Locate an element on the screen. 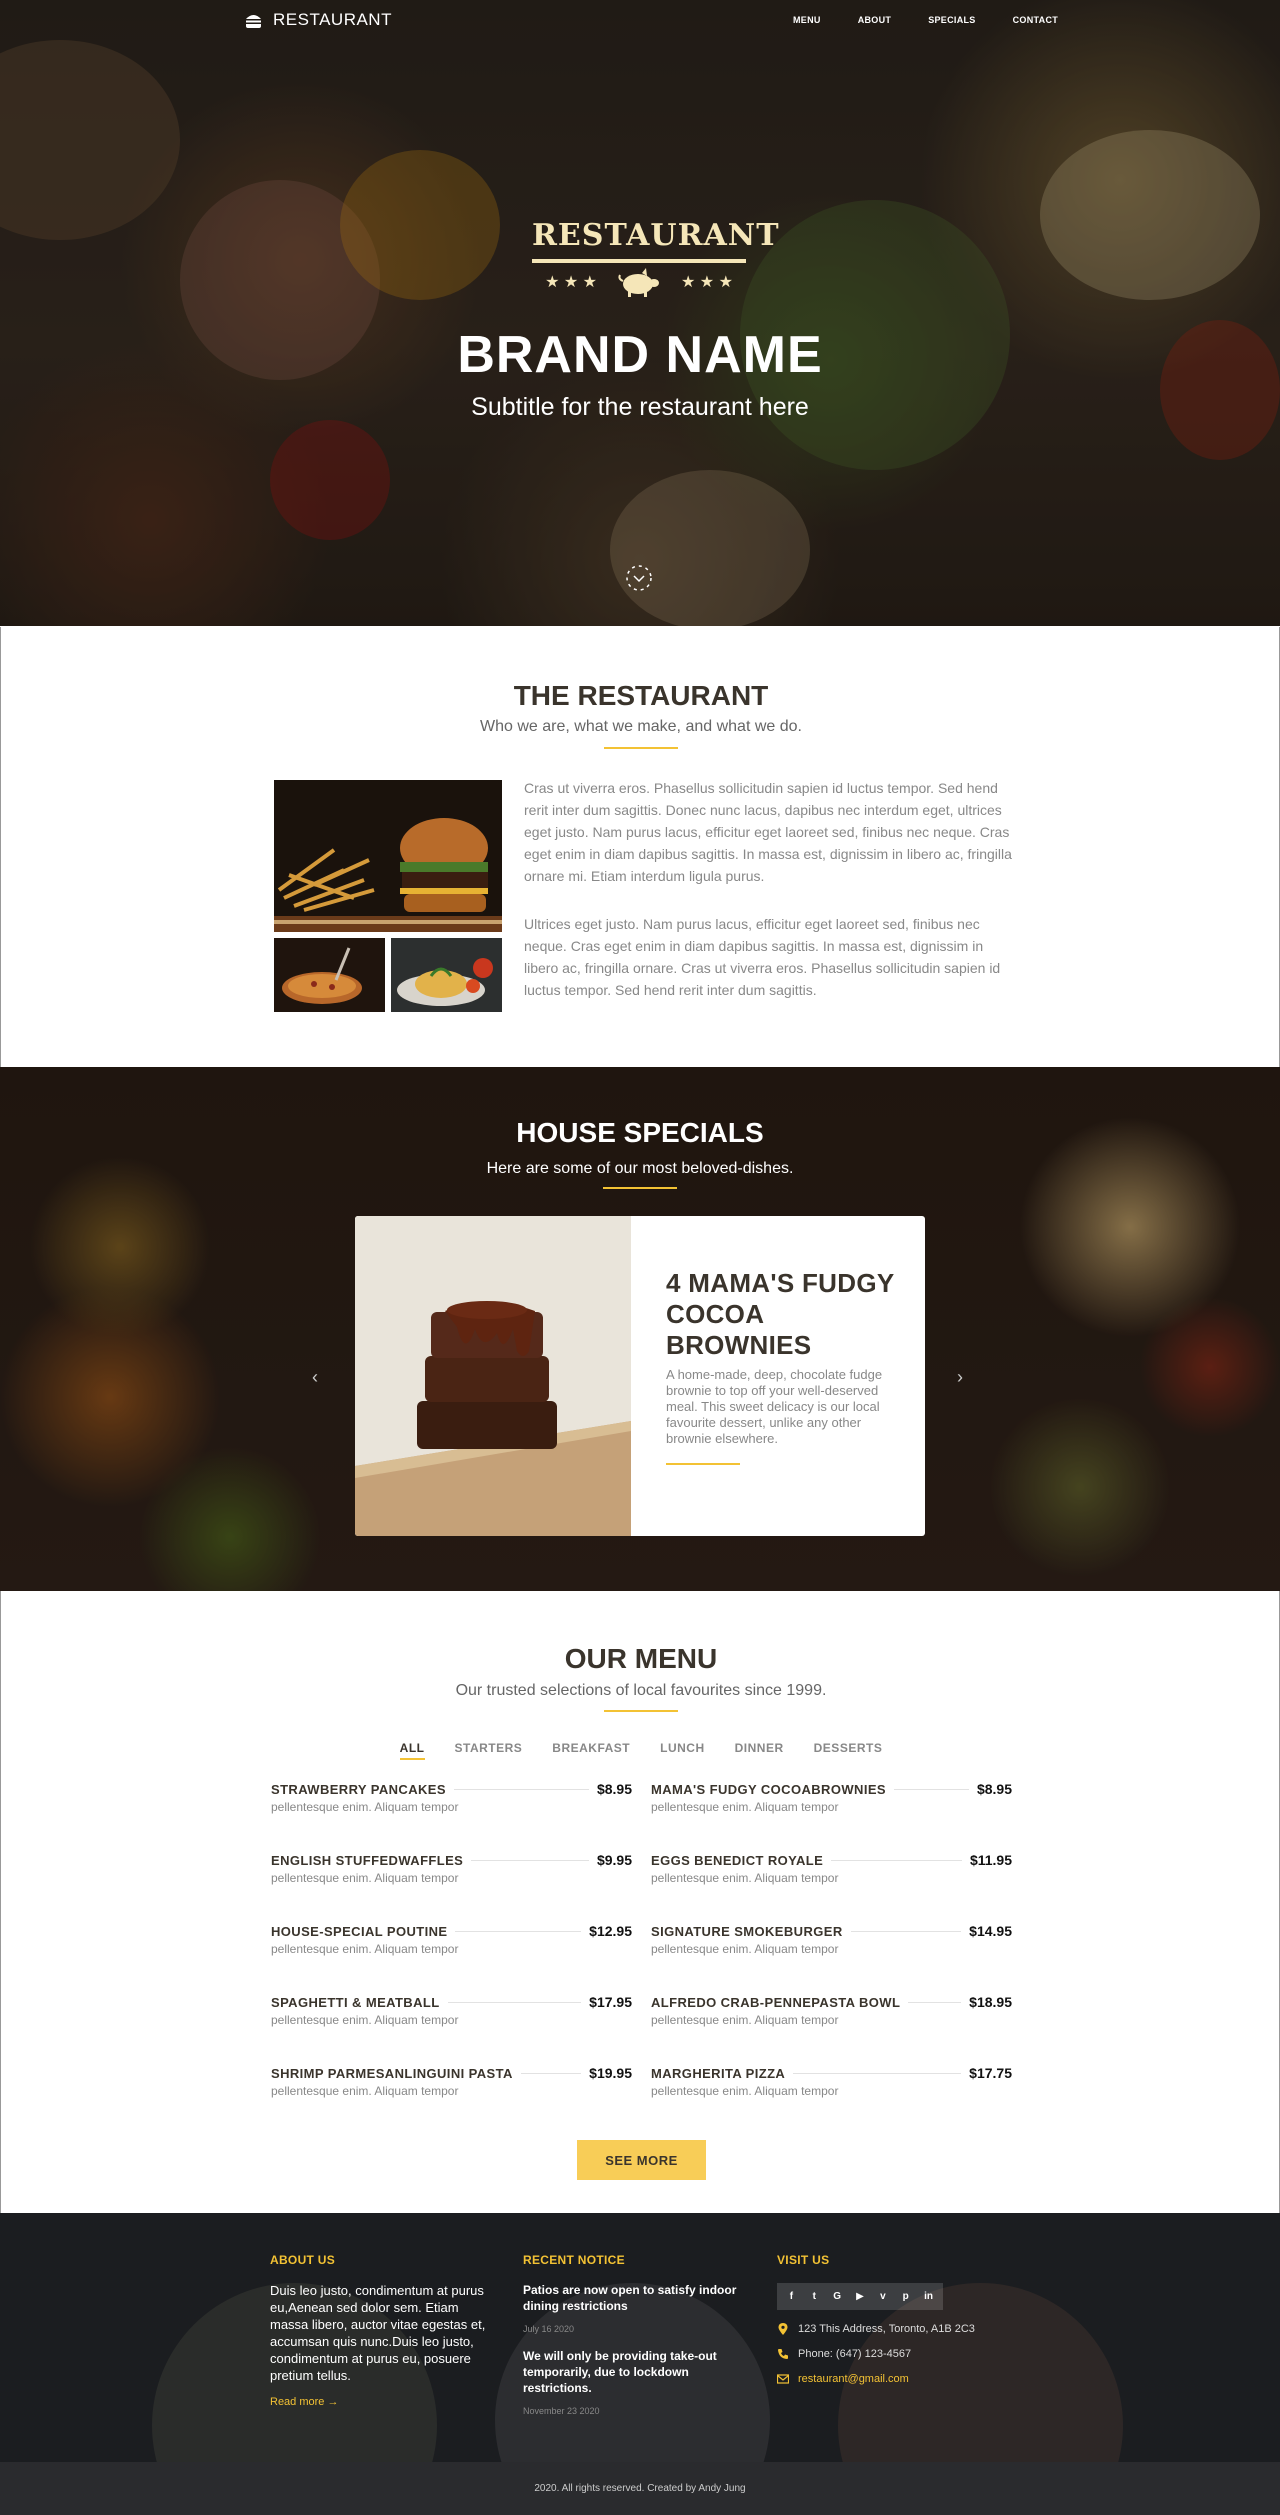 This screenshot has height=2515, width=1280. read-more-link: Read more → is located at coordinates (382, 2402).